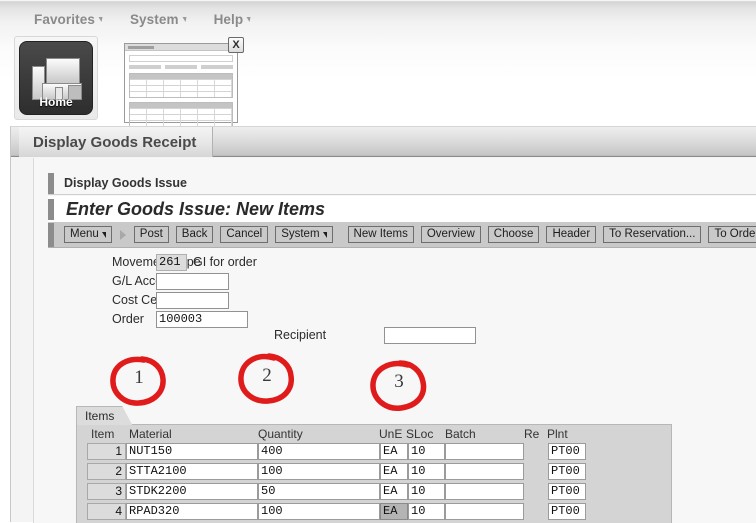 The height and width of the screenshot is (523, 756). Describe the element at coordinates (184, 82) in the screenshot. I see `window-thumbnail: X` at that location.